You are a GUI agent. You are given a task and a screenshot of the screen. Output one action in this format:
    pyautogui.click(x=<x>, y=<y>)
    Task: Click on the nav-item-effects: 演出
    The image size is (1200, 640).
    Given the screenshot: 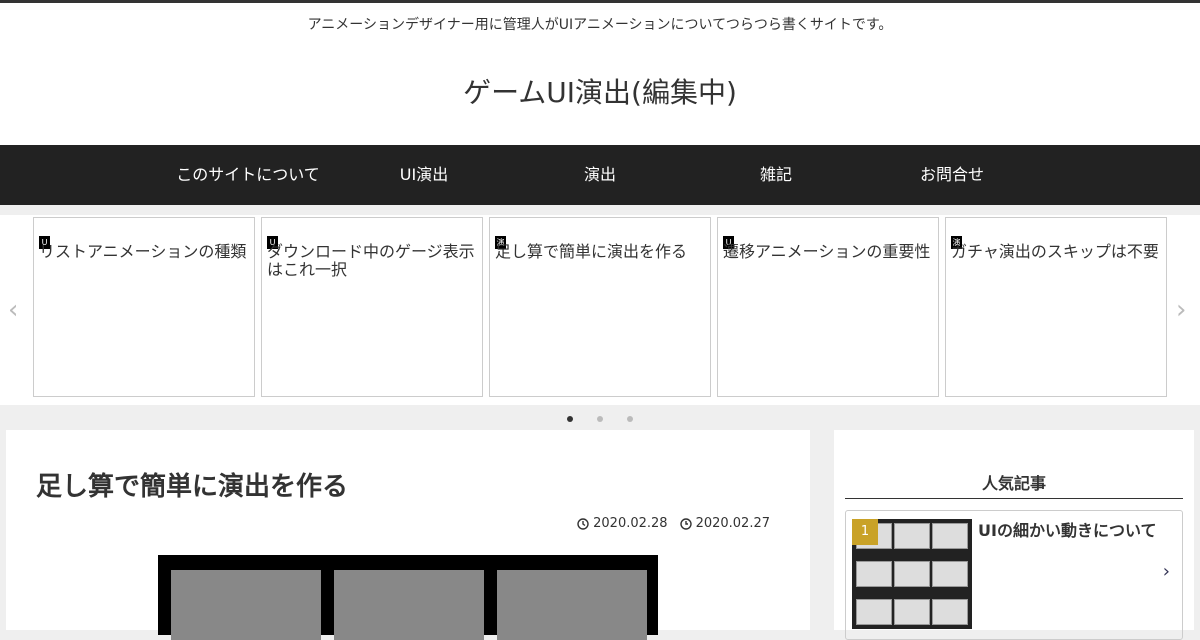 What is the action you would take?
    pyautogui.click(x=600, y=175)
    